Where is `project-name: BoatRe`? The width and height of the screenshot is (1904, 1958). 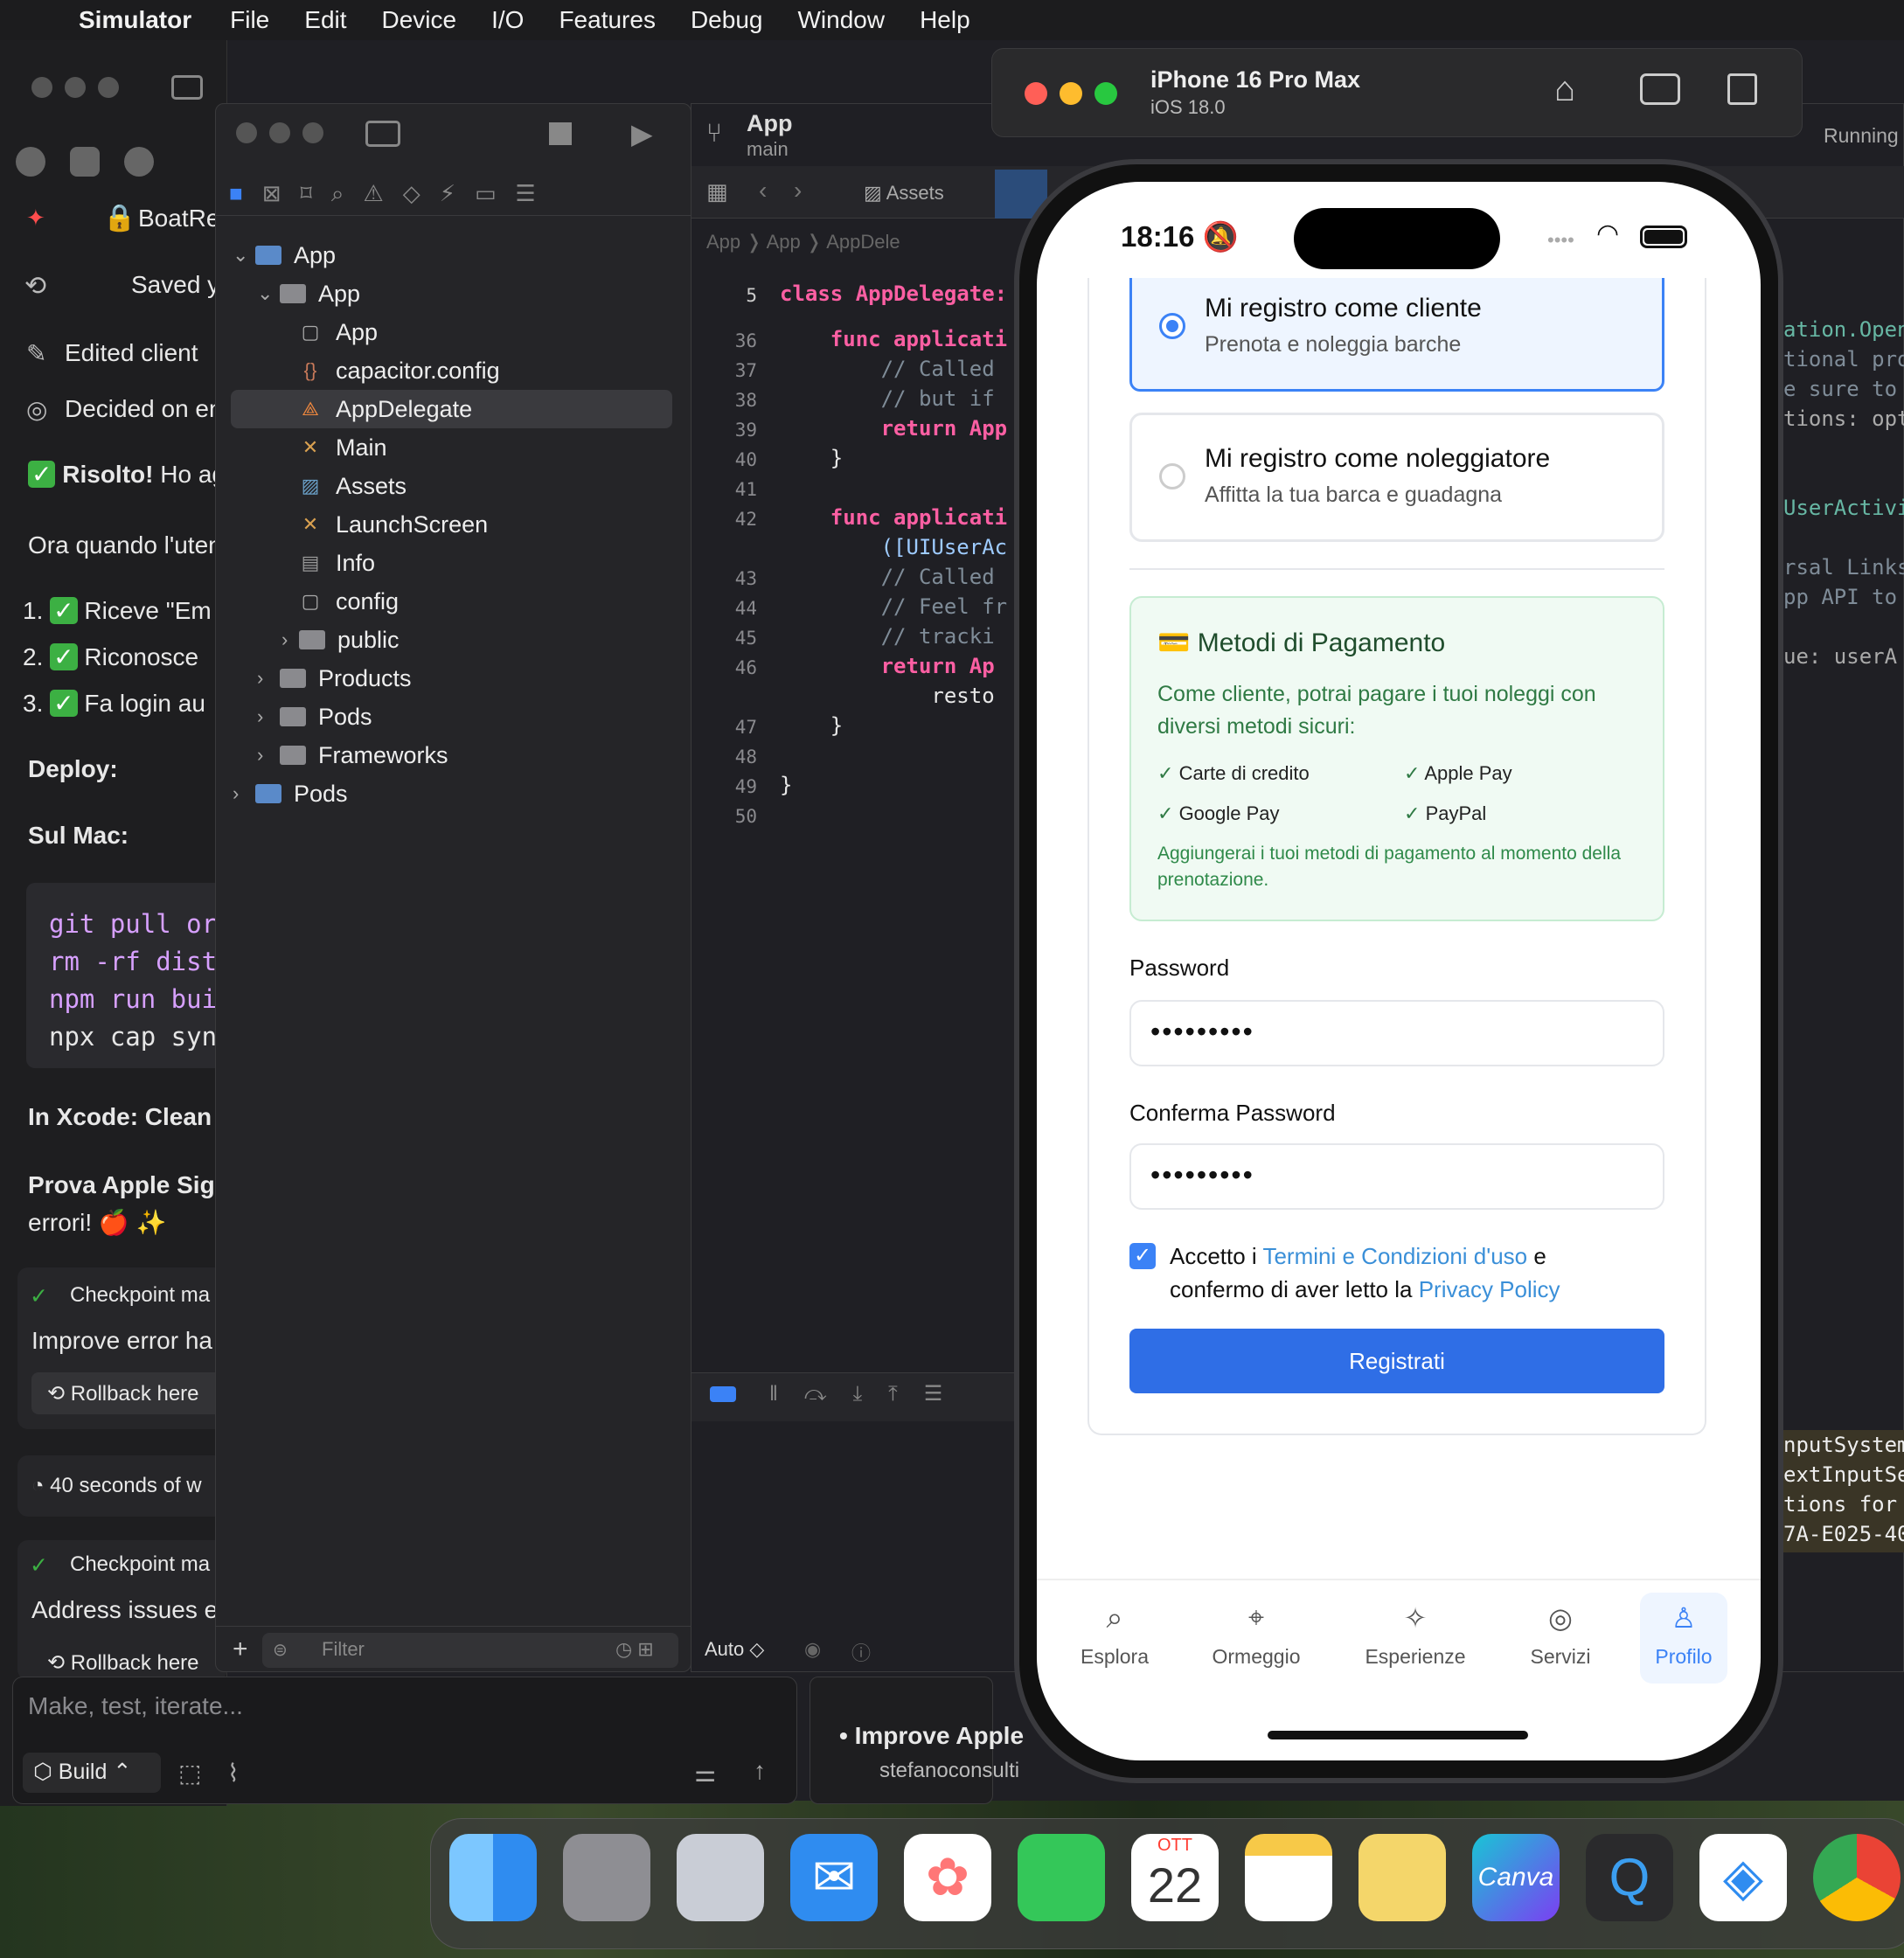
project-name: BoatRe is located at coordinates (178, 219).